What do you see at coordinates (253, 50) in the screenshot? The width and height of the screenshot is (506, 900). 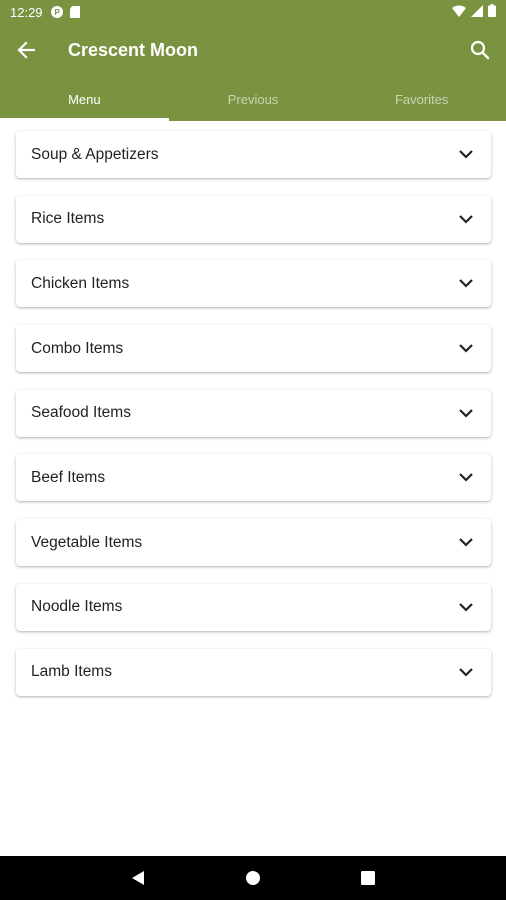 I see `toolbar: Crescent Moon` at bounding box center [253, 50].